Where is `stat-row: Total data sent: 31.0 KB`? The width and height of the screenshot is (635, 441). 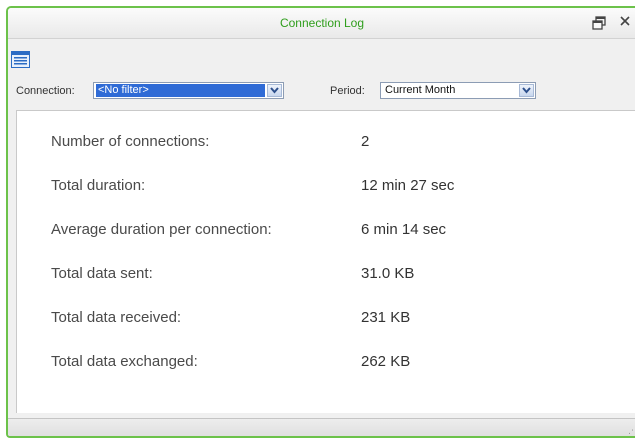 stat-row: Total data sent: 31.0 KB is located at coordinates (326, 275).